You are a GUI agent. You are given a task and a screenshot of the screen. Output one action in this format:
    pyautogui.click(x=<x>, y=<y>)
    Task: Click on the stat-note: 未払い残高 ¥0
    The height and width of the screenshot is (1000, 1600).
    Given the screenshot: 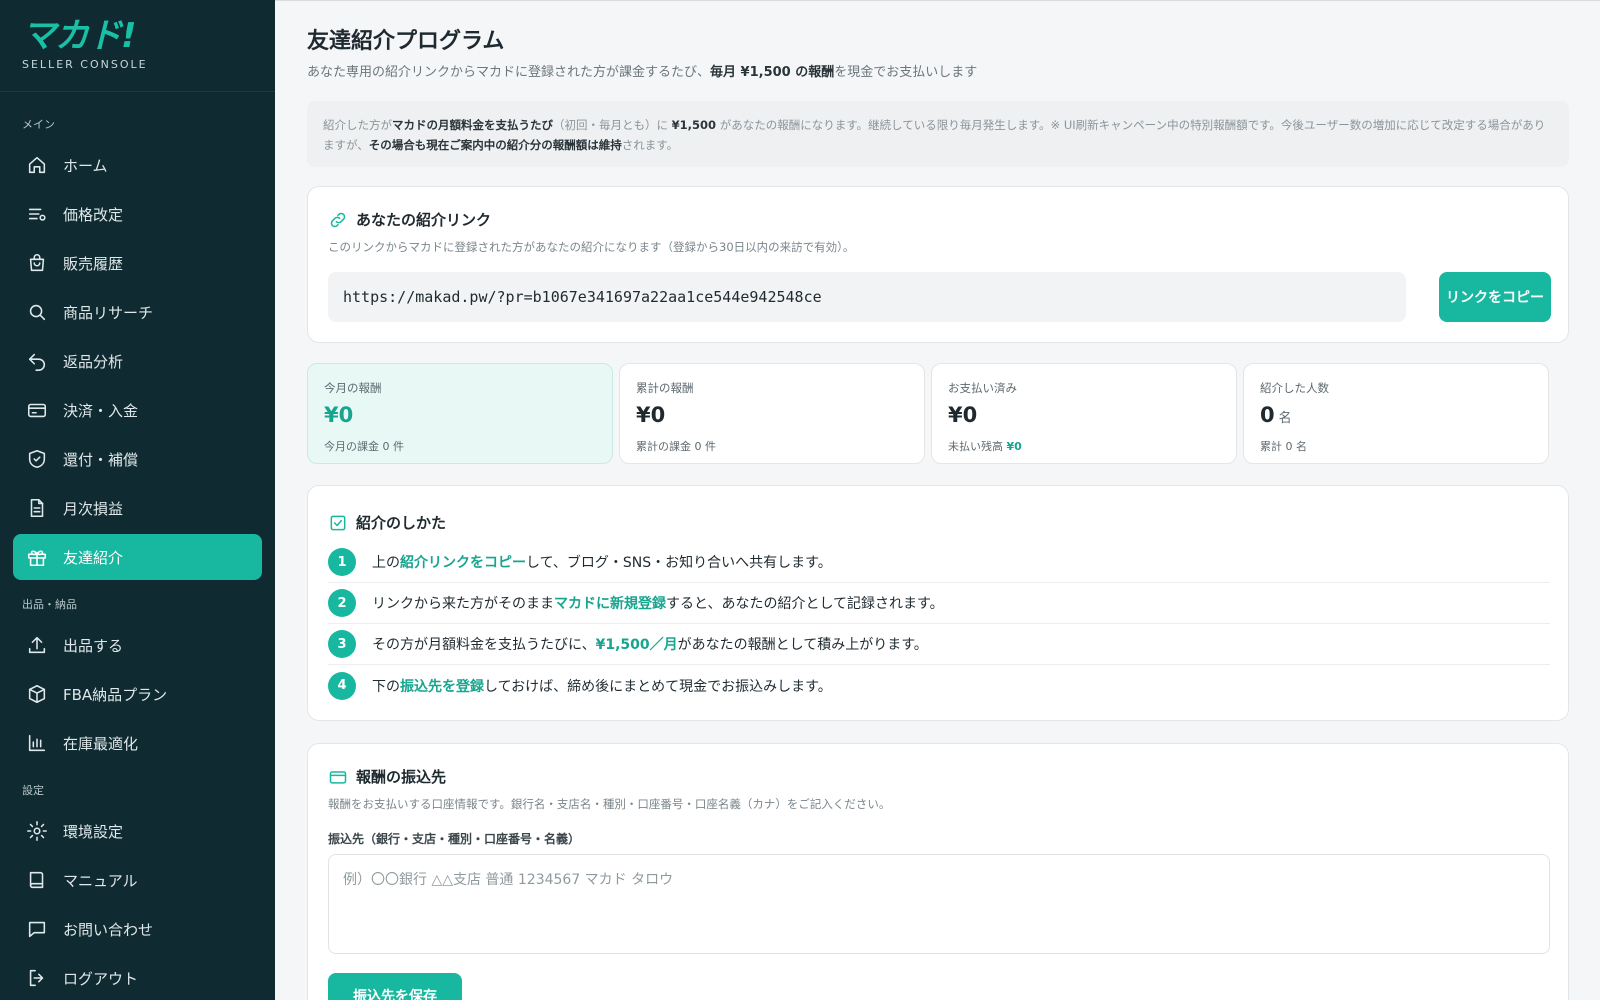 What is the action you would take?
    pyautogui.click(x=1084, y=446)
    